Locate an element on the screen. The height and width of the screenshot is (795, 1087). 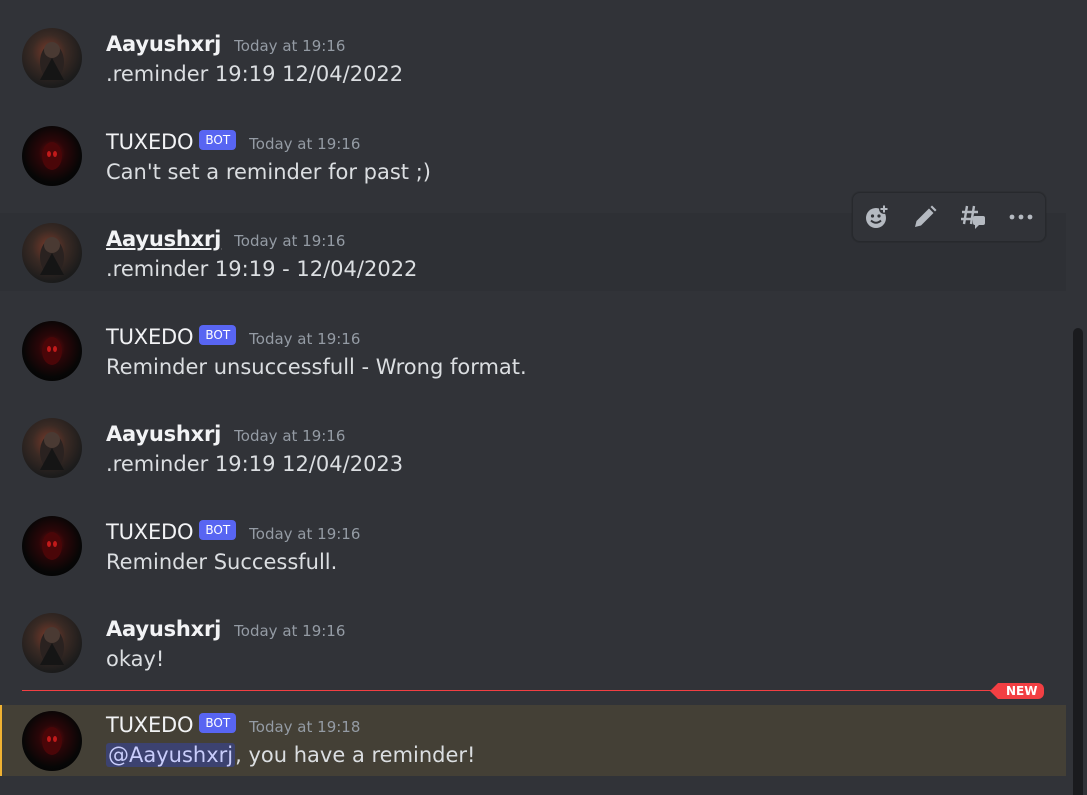
edit-button is located at coordinates (925, 217).